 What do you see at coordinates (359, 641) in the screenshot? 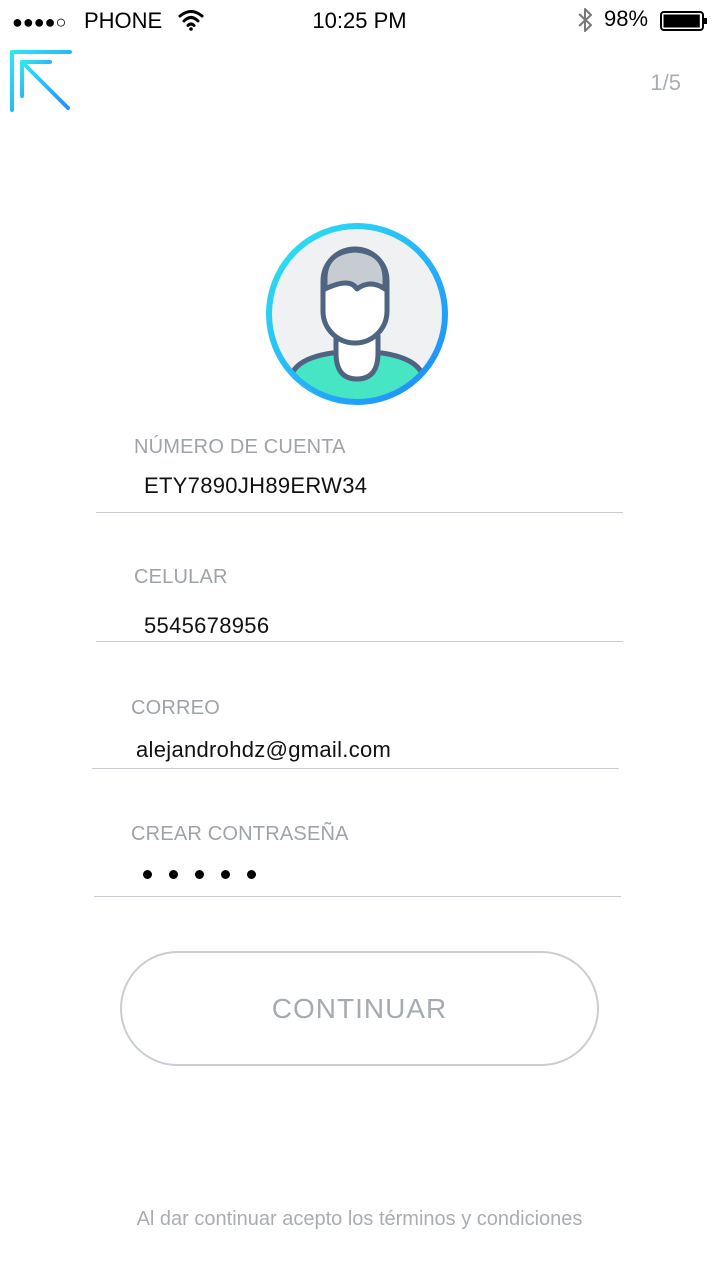
I see `phone-underline` at bounding box center [359, 641].